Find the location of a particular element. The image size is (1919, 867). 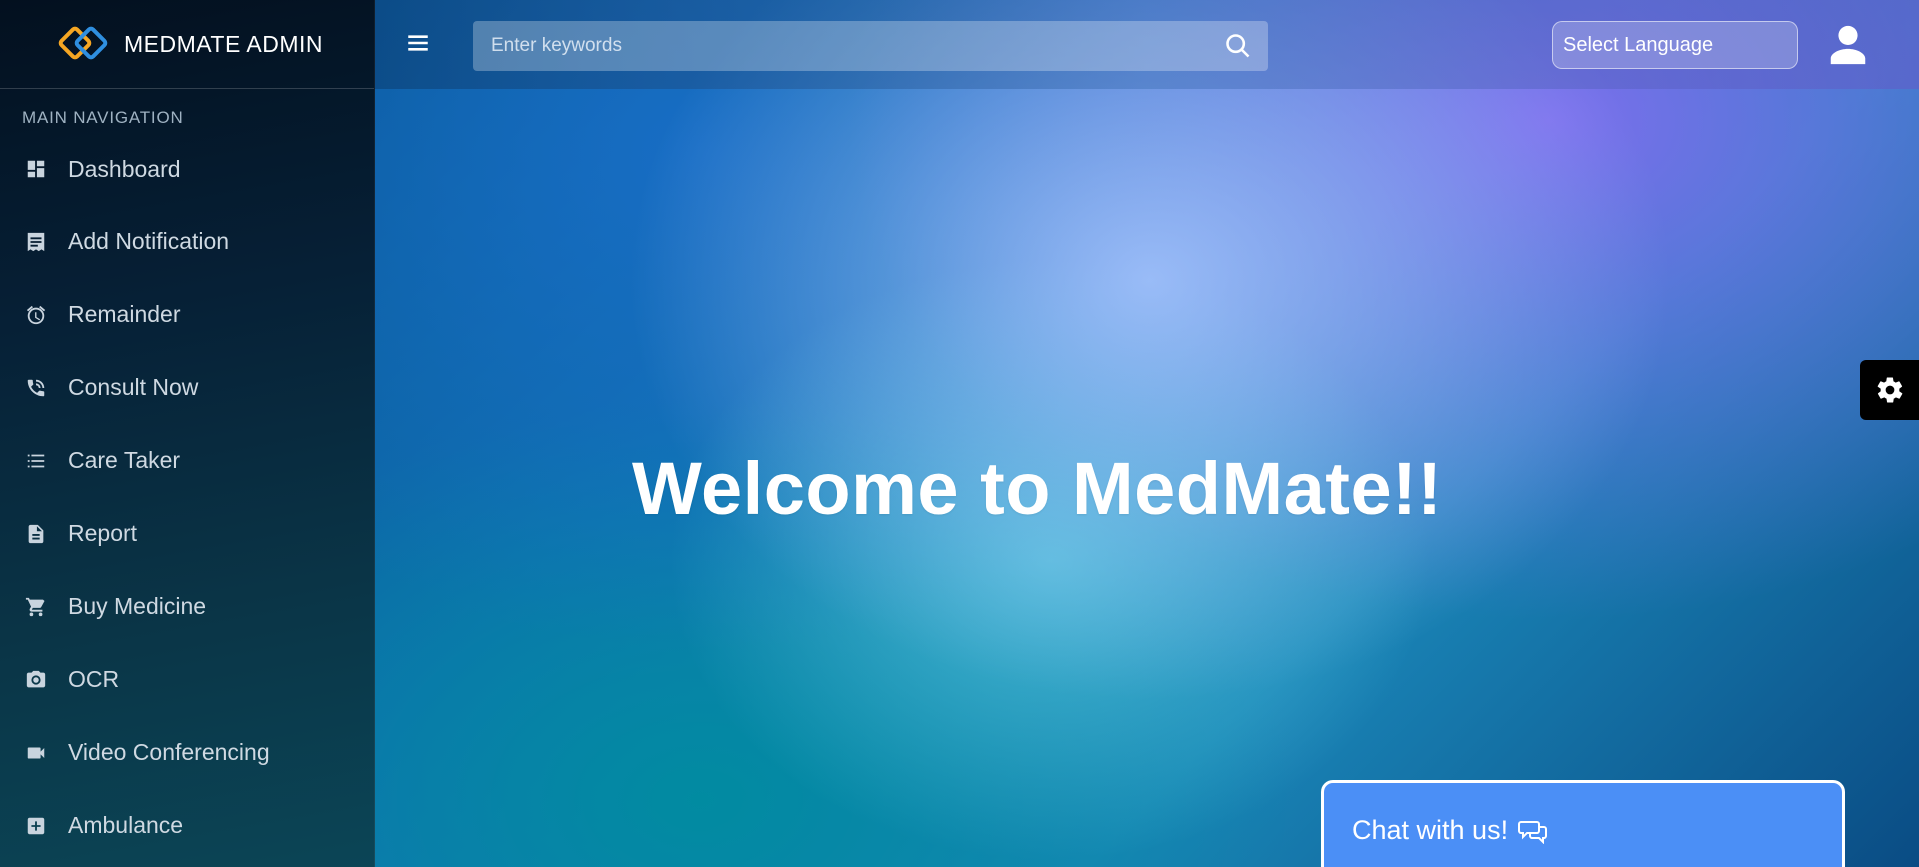

plus-box-icon is located at coordinates (36, 826).